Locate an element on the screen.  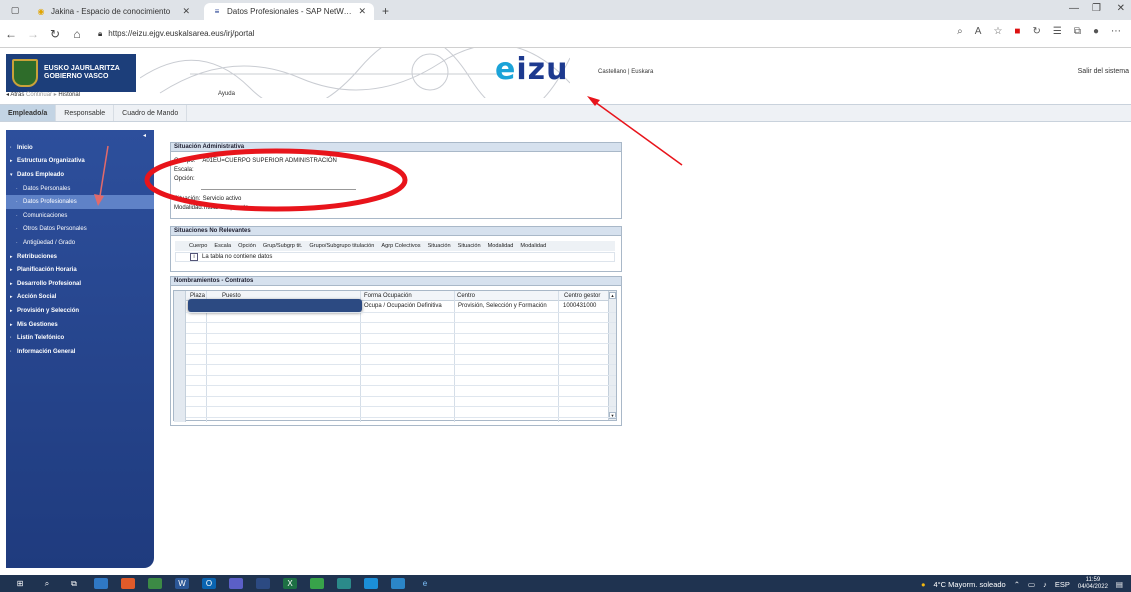
tab-cuadro-de-mando: Cuadro de Mando is located at coordinates (151, 113).